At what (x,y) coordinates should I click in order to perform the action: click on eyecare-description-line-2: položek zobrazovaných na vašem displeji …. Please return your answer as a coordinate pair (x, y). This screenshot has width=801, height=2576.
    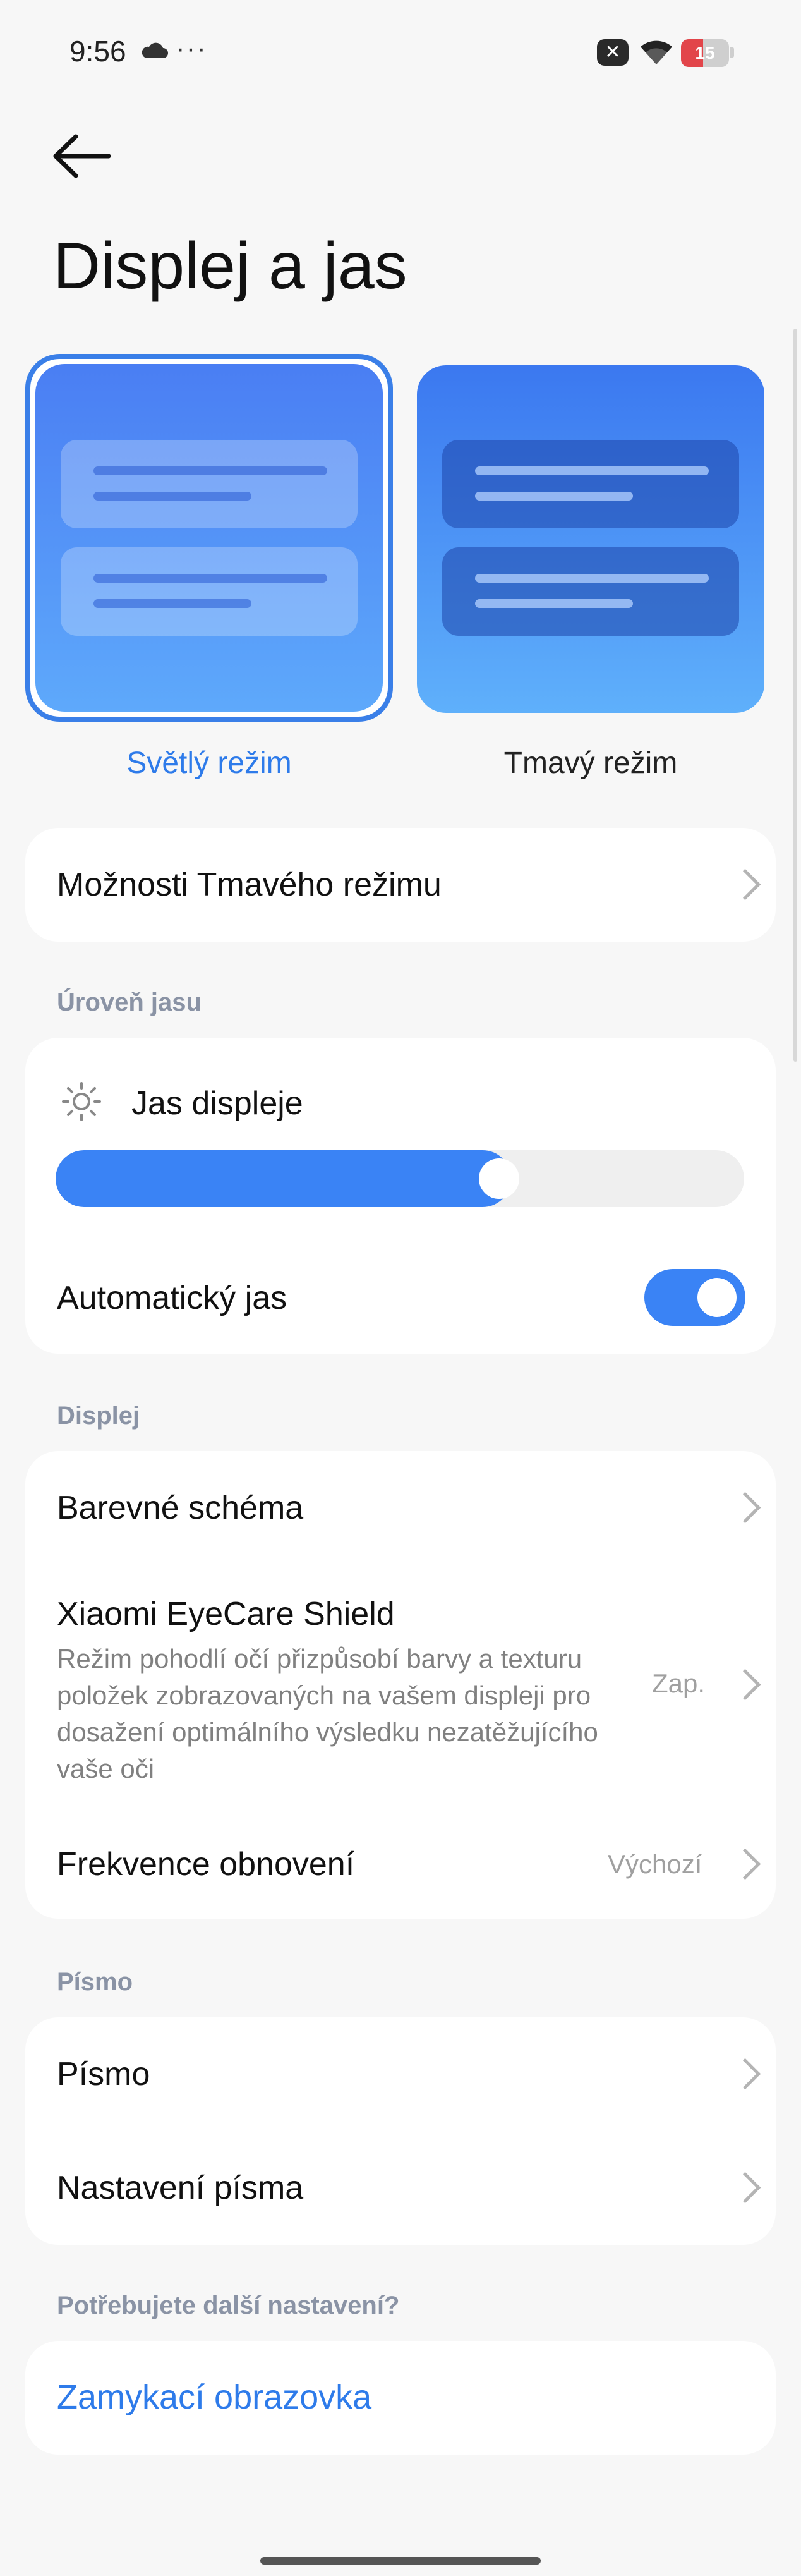
    Looking at the image, I should click on (324, 1695).